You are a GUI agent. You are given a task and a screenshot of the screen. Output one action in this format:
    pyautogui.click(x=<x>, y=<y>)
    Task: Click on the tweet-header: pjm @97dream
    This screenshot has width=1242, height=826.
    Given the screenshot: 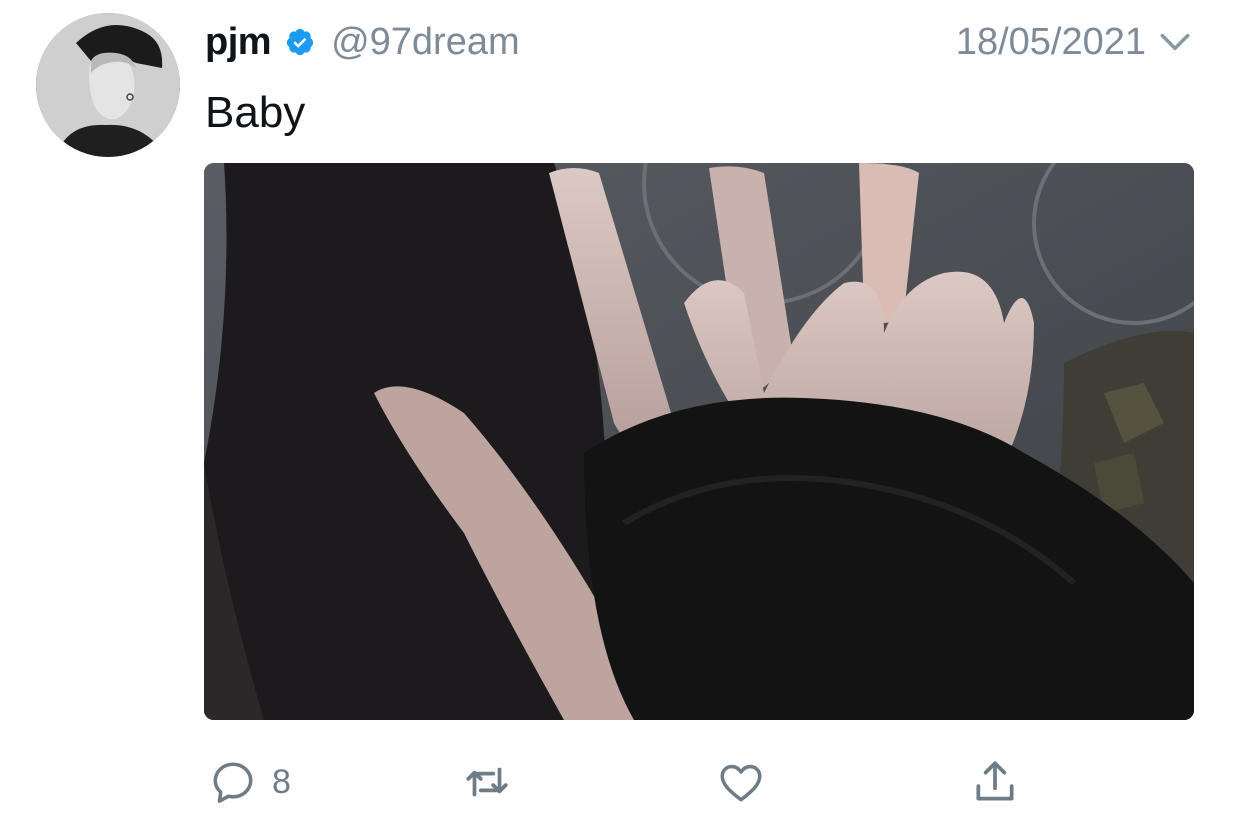 What is the action you would take?
    pyautogui.click(x=362, y=42)
    